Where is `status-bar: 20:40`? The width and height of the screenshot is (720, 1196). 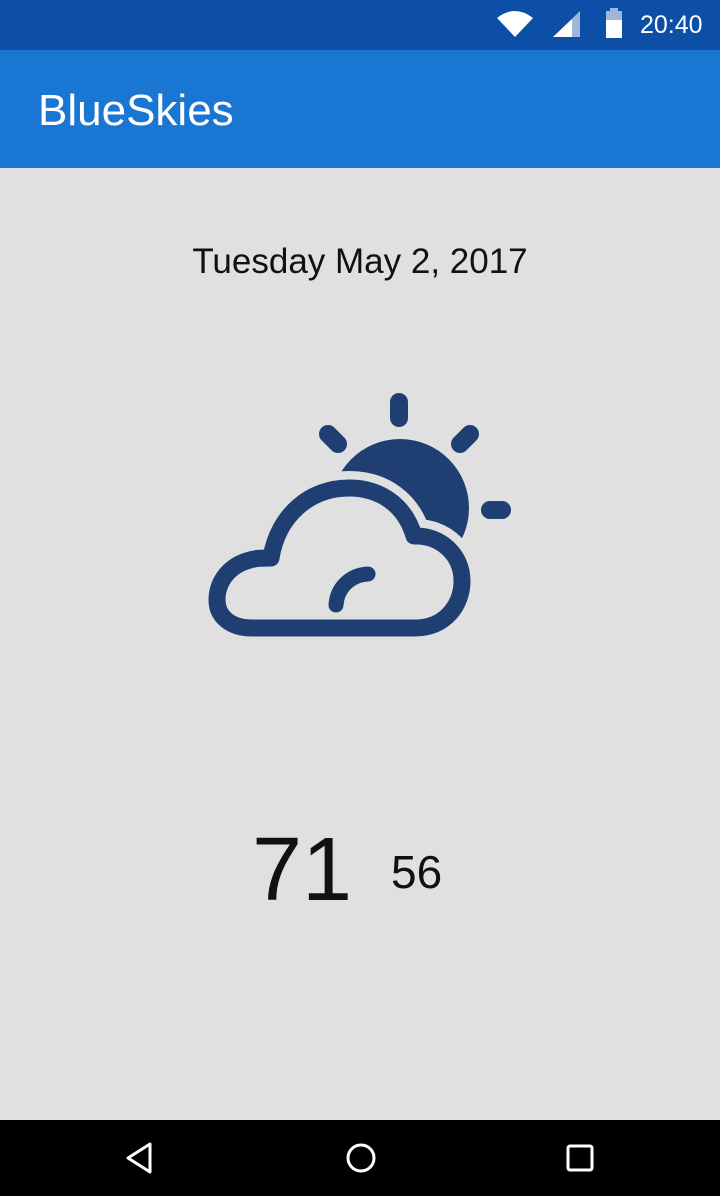 status-bar: 20:40 is located at coordinates (360, 25).